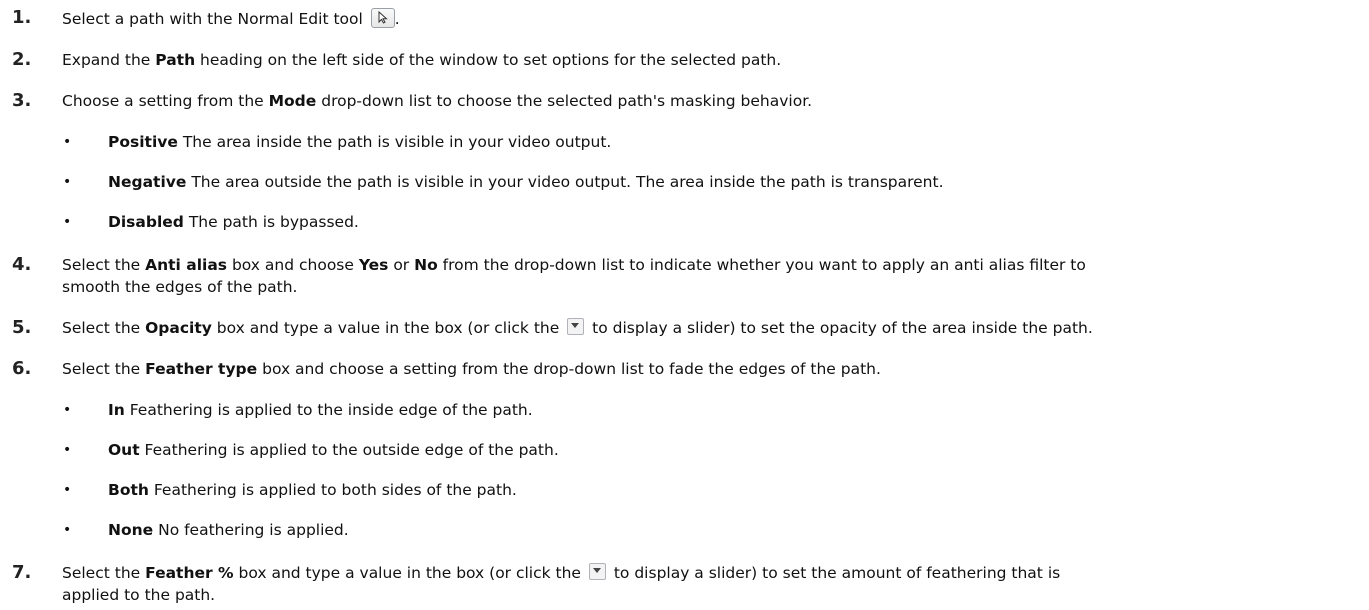 Image resolution: width=1369 pixels, height=610 pixels. What do you see at coordinates (175, 60) in the screenshot?
I see `term-path: Path` at bounding box center [175, 60].